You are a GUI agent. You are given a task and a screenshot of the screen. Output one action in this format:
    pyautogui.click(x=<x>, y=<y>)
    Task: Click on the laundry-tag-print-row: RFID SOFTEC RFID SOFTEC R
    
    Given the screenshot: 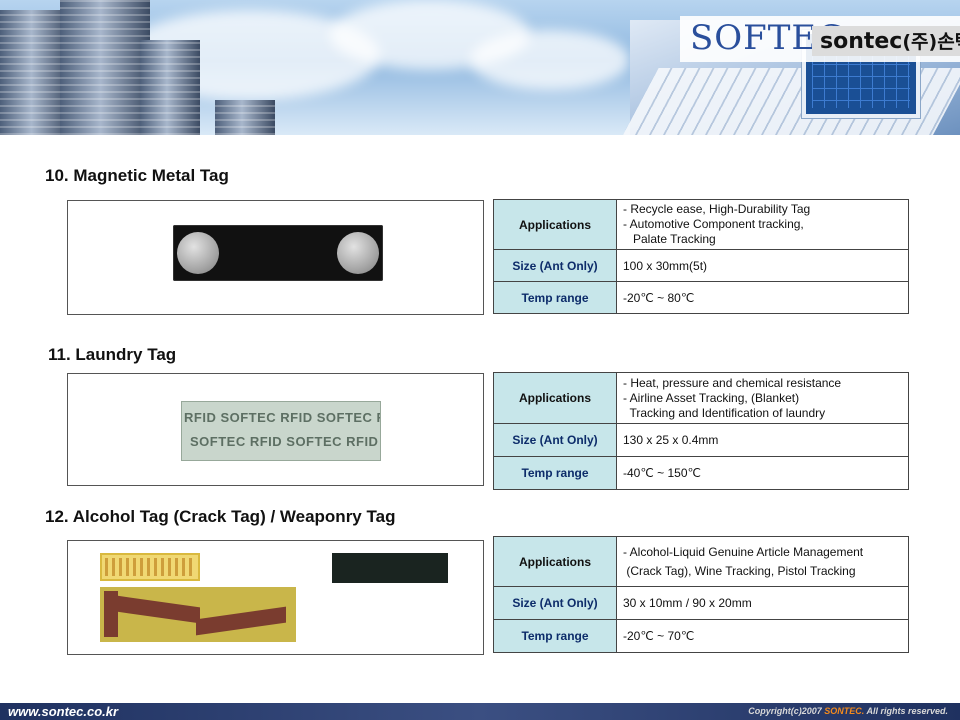 What is the action you would take?
    pyautogui.click(x=282, y=417)
    